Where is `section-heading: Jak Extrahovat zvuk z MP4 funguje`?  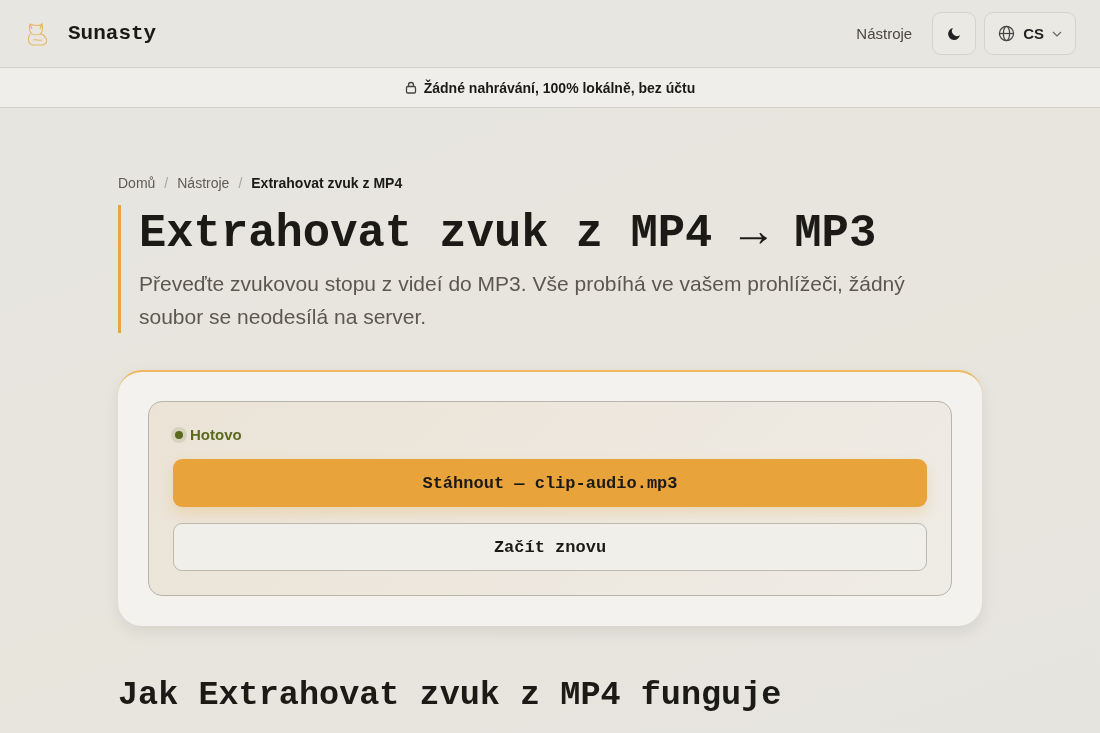
section-heading: Jak Extrahovat zvuk z MP4 funguje is located at coordinates (450, 695).